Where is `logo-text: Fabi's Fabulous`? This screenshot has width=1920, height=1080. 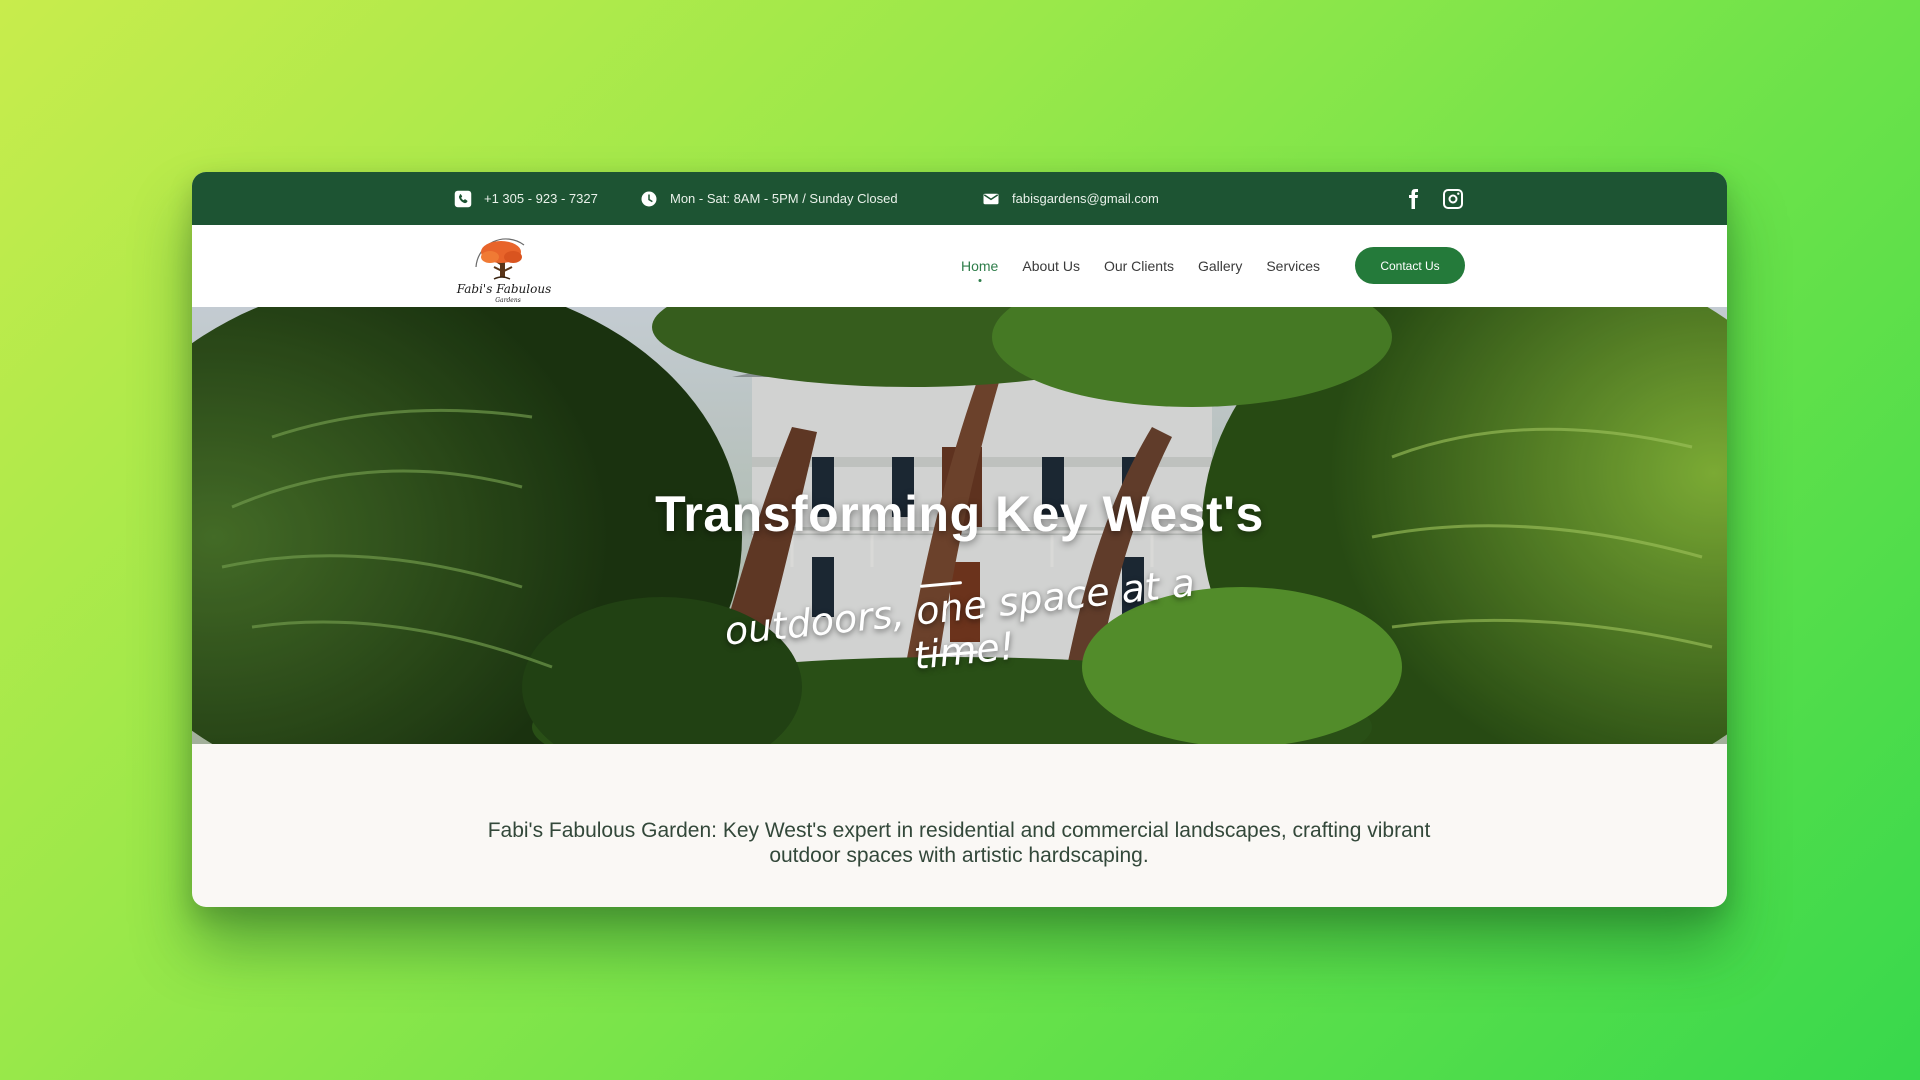 logo-text: Fabi's Fabulous is located at coordinates (503, 289).